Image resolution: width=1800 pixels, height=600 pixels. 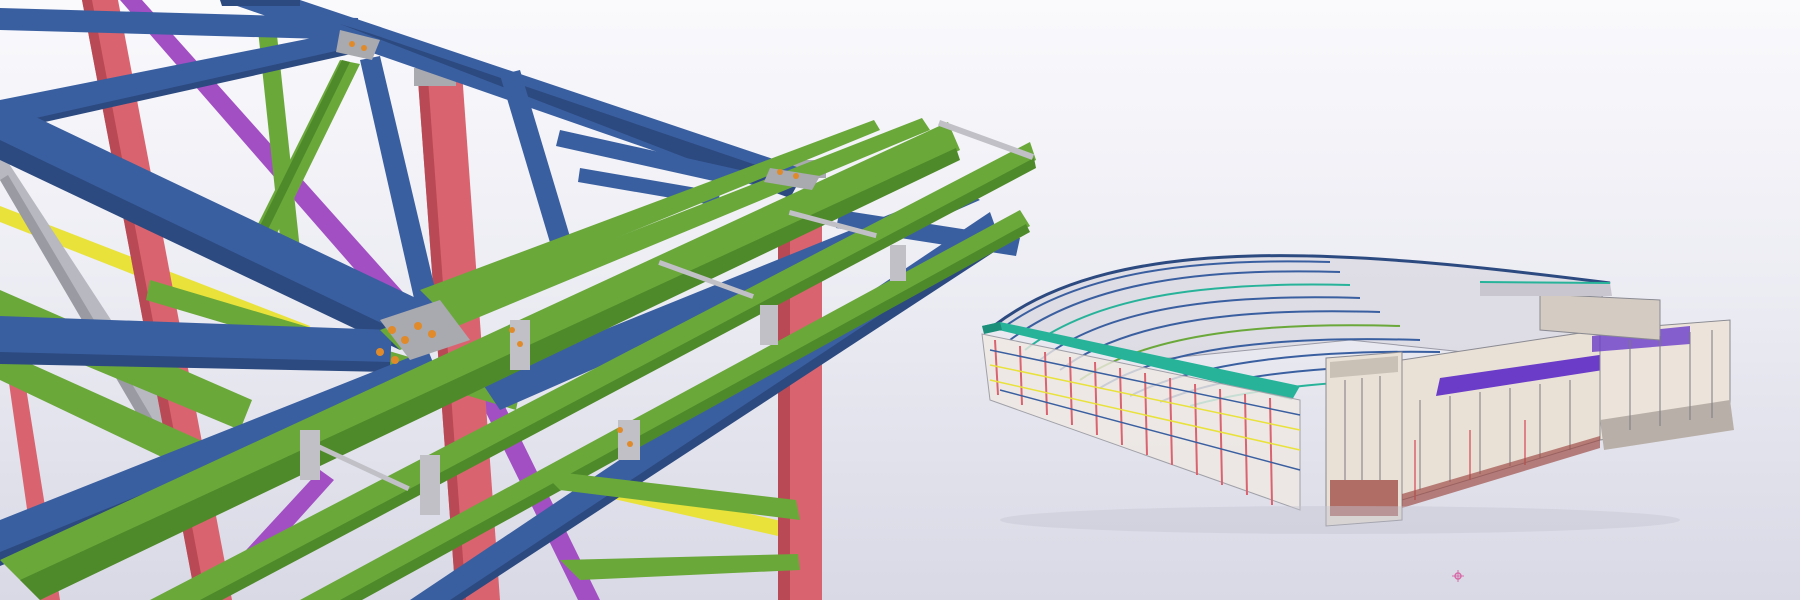 What do you see at coordinates (1458, 576) in the screenshot?
I see `pivot-marker-icon` at bounding box center [1458, 576].